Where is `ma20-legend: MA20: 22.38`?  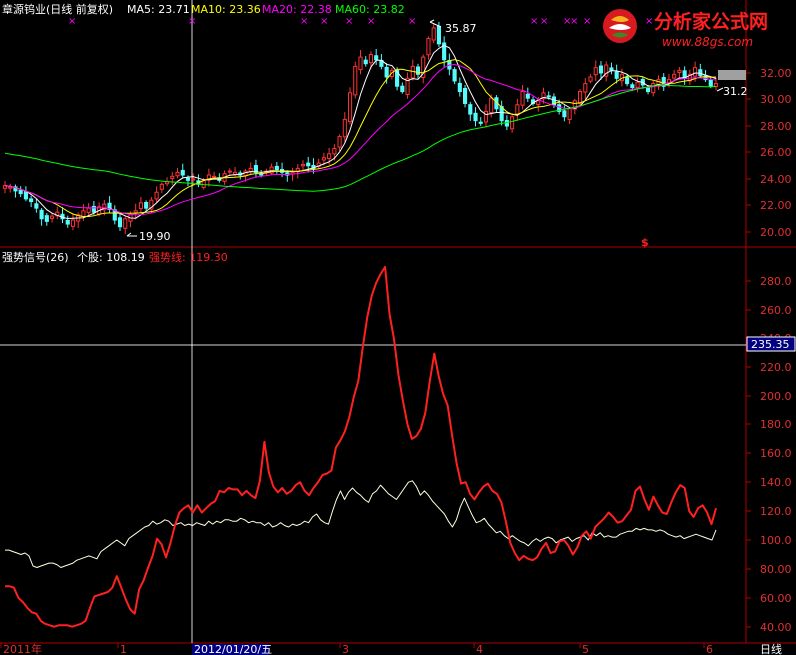 ma20-legend: MA20: 22.38 is located at coordinates (297, 9).